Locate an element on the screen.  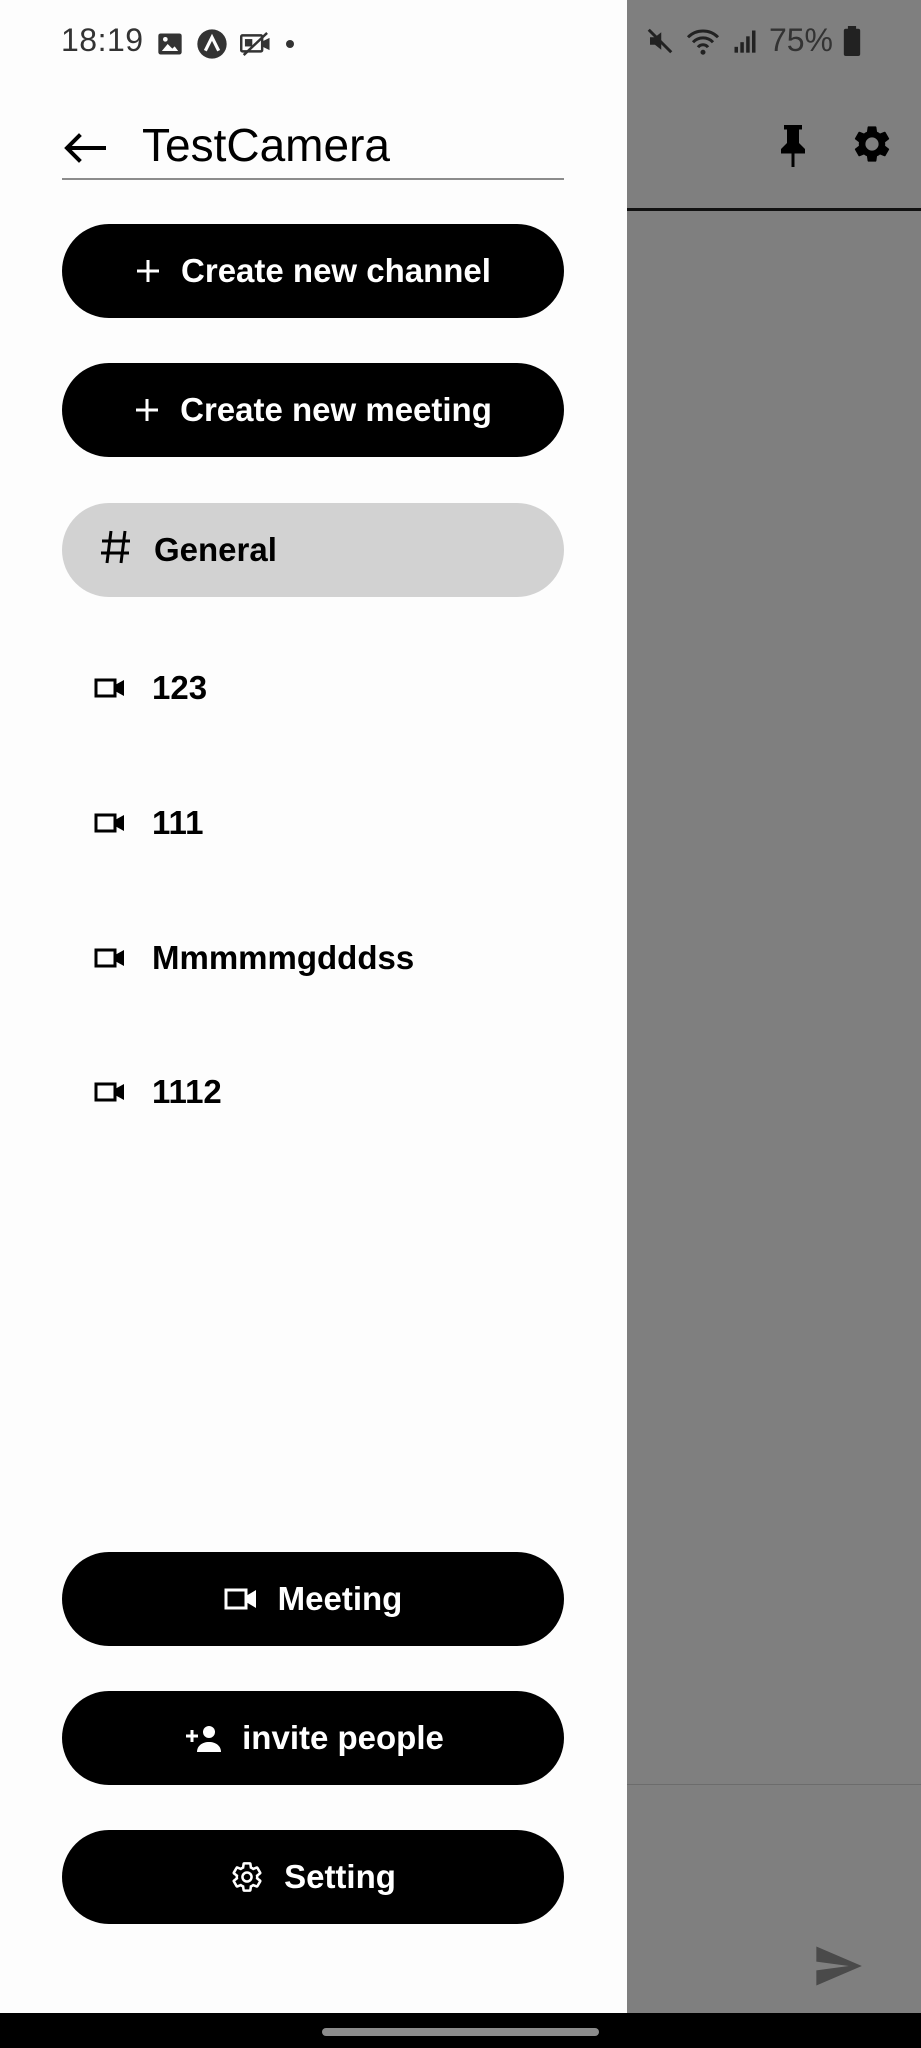
meeting-item: Mmmmmgdddss is located at coordinates (313, 958).